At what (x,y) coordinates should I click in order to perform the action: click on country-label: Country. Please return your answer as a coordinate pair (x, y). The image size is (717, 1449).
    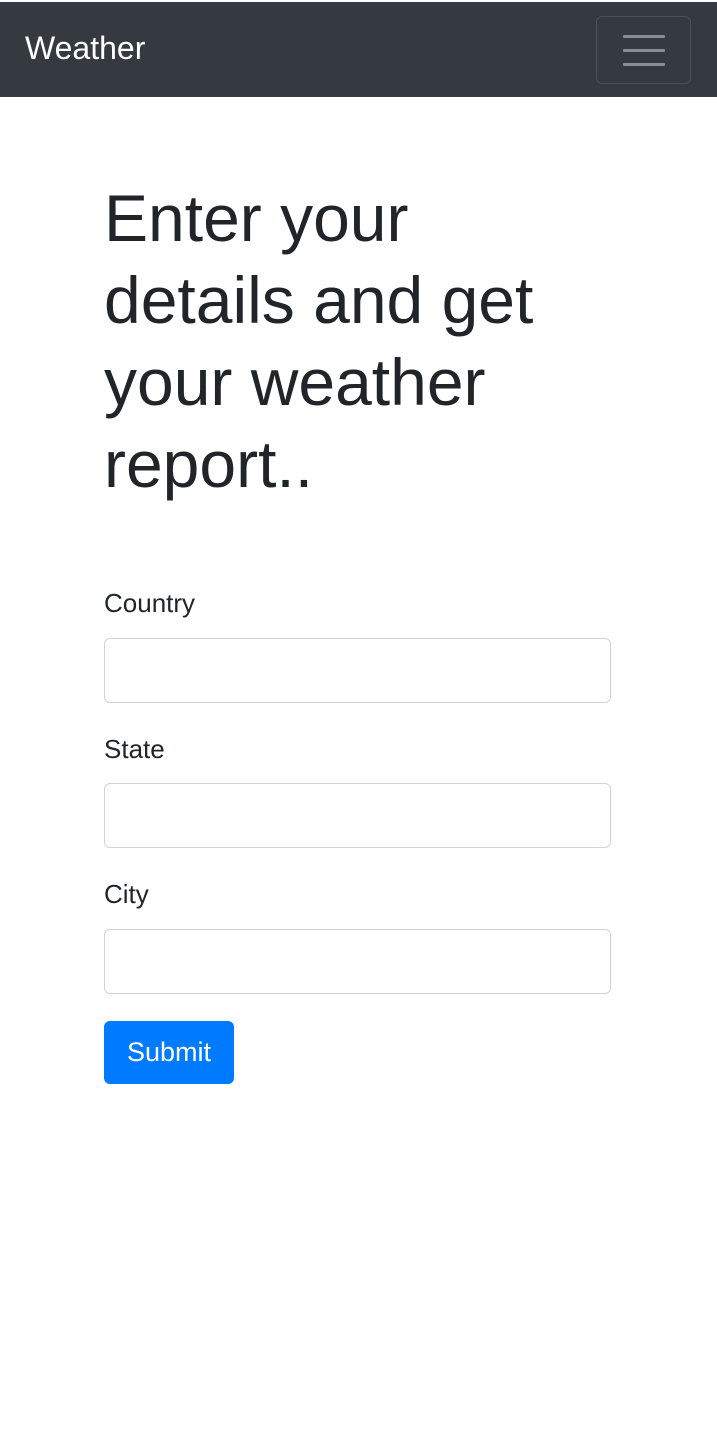
    Looking at the image, I should click on (150, 603).